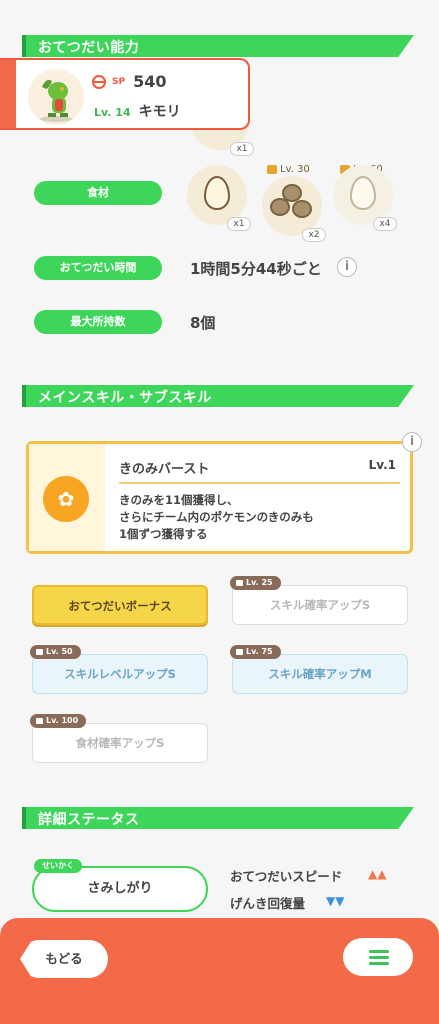 Image resolution: width=439 pixels, height=1024 pixels. I want to click on pokemon-summary-card: SP 540 Lv. 14 キモリ, so click(125, 94).